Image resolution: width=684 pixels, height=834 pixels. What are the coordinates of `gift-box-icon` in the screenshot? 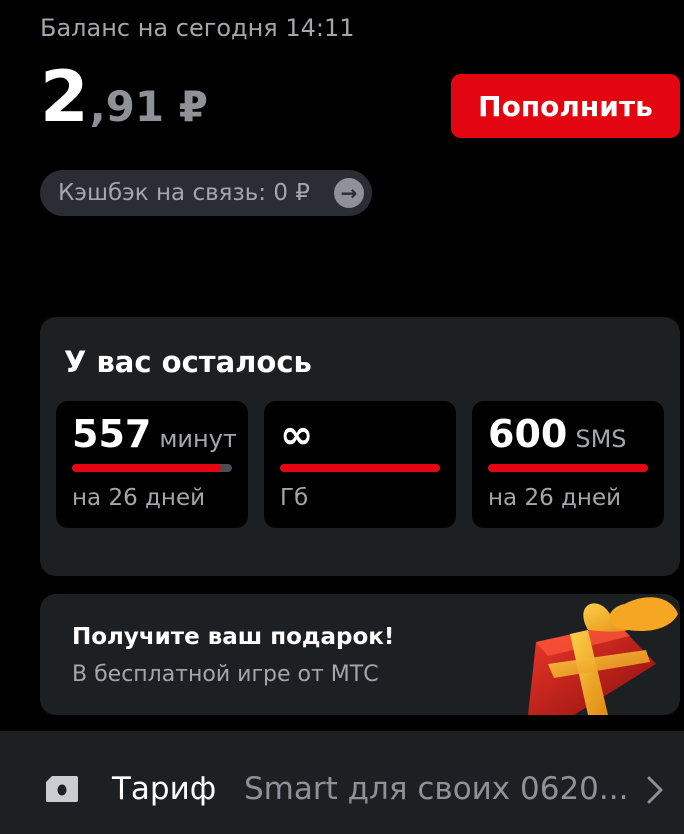 It's located at (603, 656).